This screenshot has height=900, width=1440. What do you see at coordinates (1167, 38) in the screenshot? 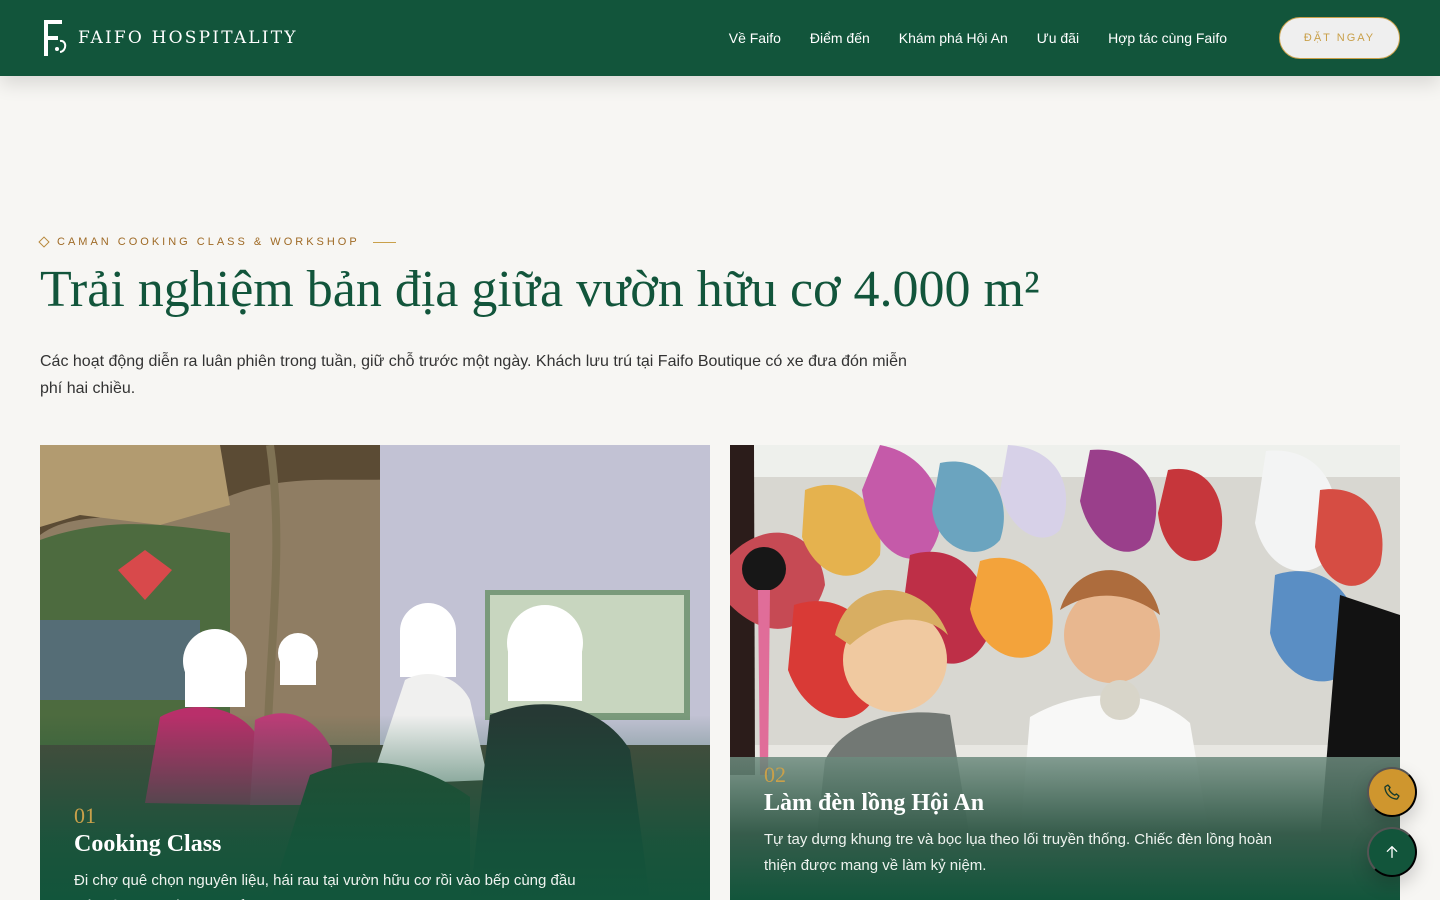
I see `nav-partnership: Hợp tác cùng Faifo` at bounding box center [1167, 38].